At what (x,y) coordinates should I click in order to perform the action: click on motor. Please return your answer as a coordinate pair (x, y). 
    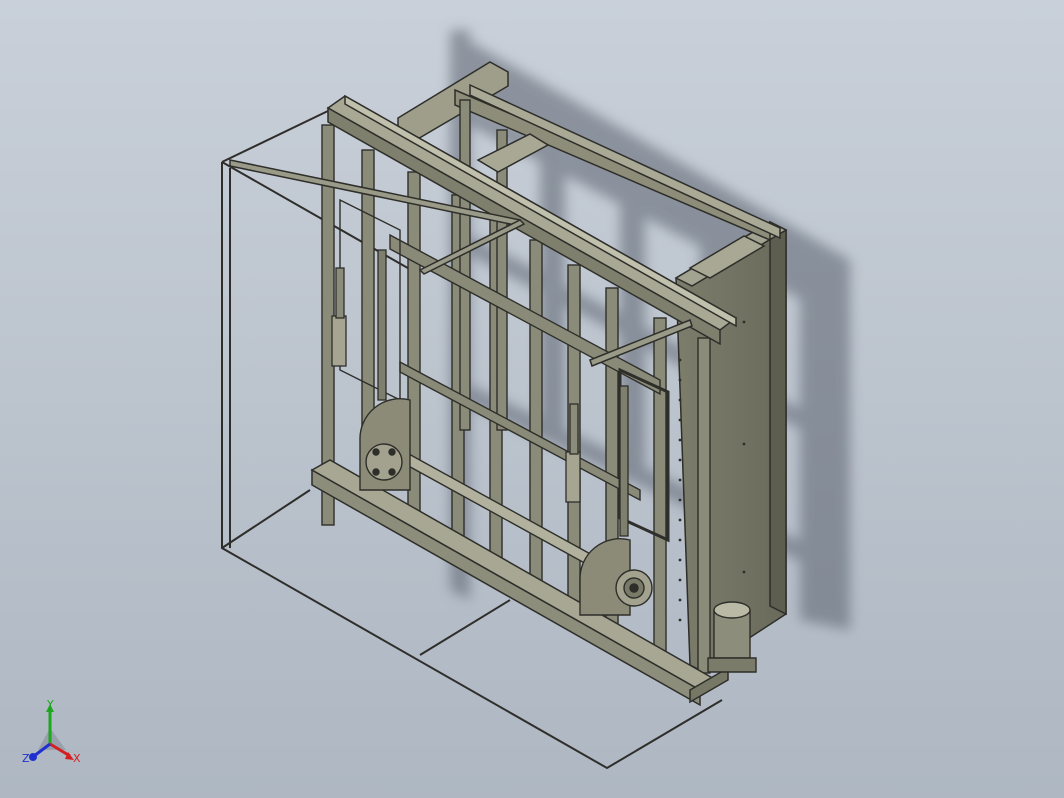
    Looking at the image, I should click on (732, 637).